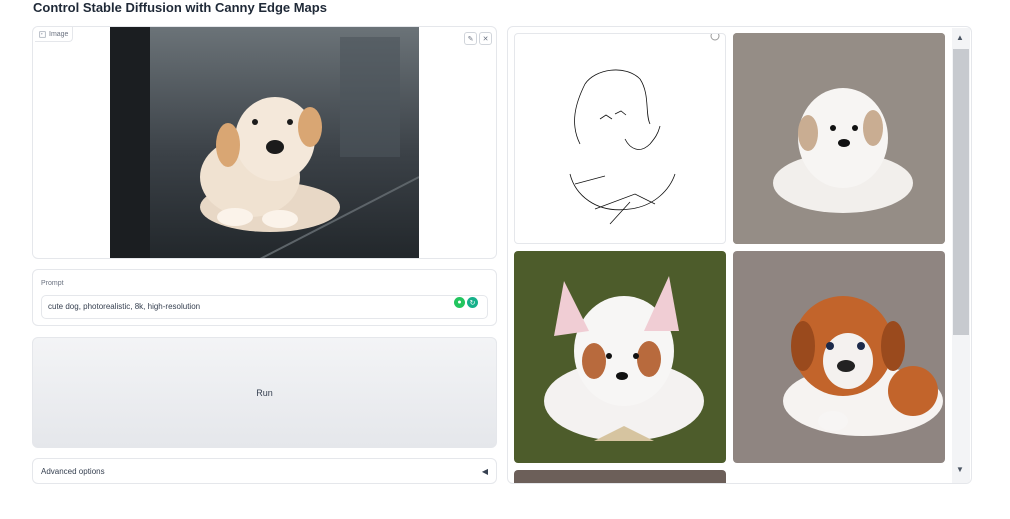 The height and width of the screenshot is (519, 1010). What do you see at coordinates (59, 34) in the screenshot?
I see `image-label-text: Image` at bounding box center [59, 34].